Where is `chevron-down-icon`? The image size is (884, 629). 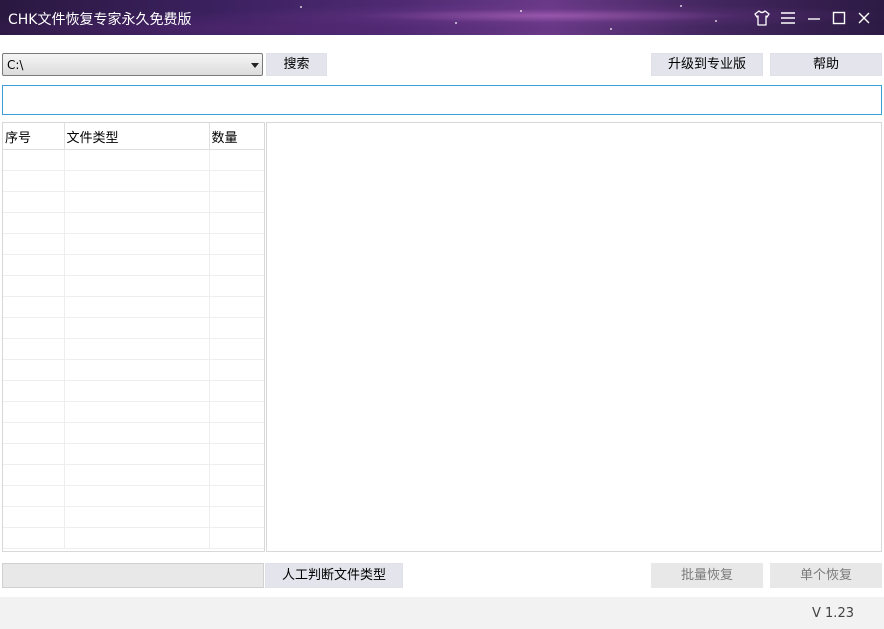
chevron-down-icon is located at coordinates (255, 65).